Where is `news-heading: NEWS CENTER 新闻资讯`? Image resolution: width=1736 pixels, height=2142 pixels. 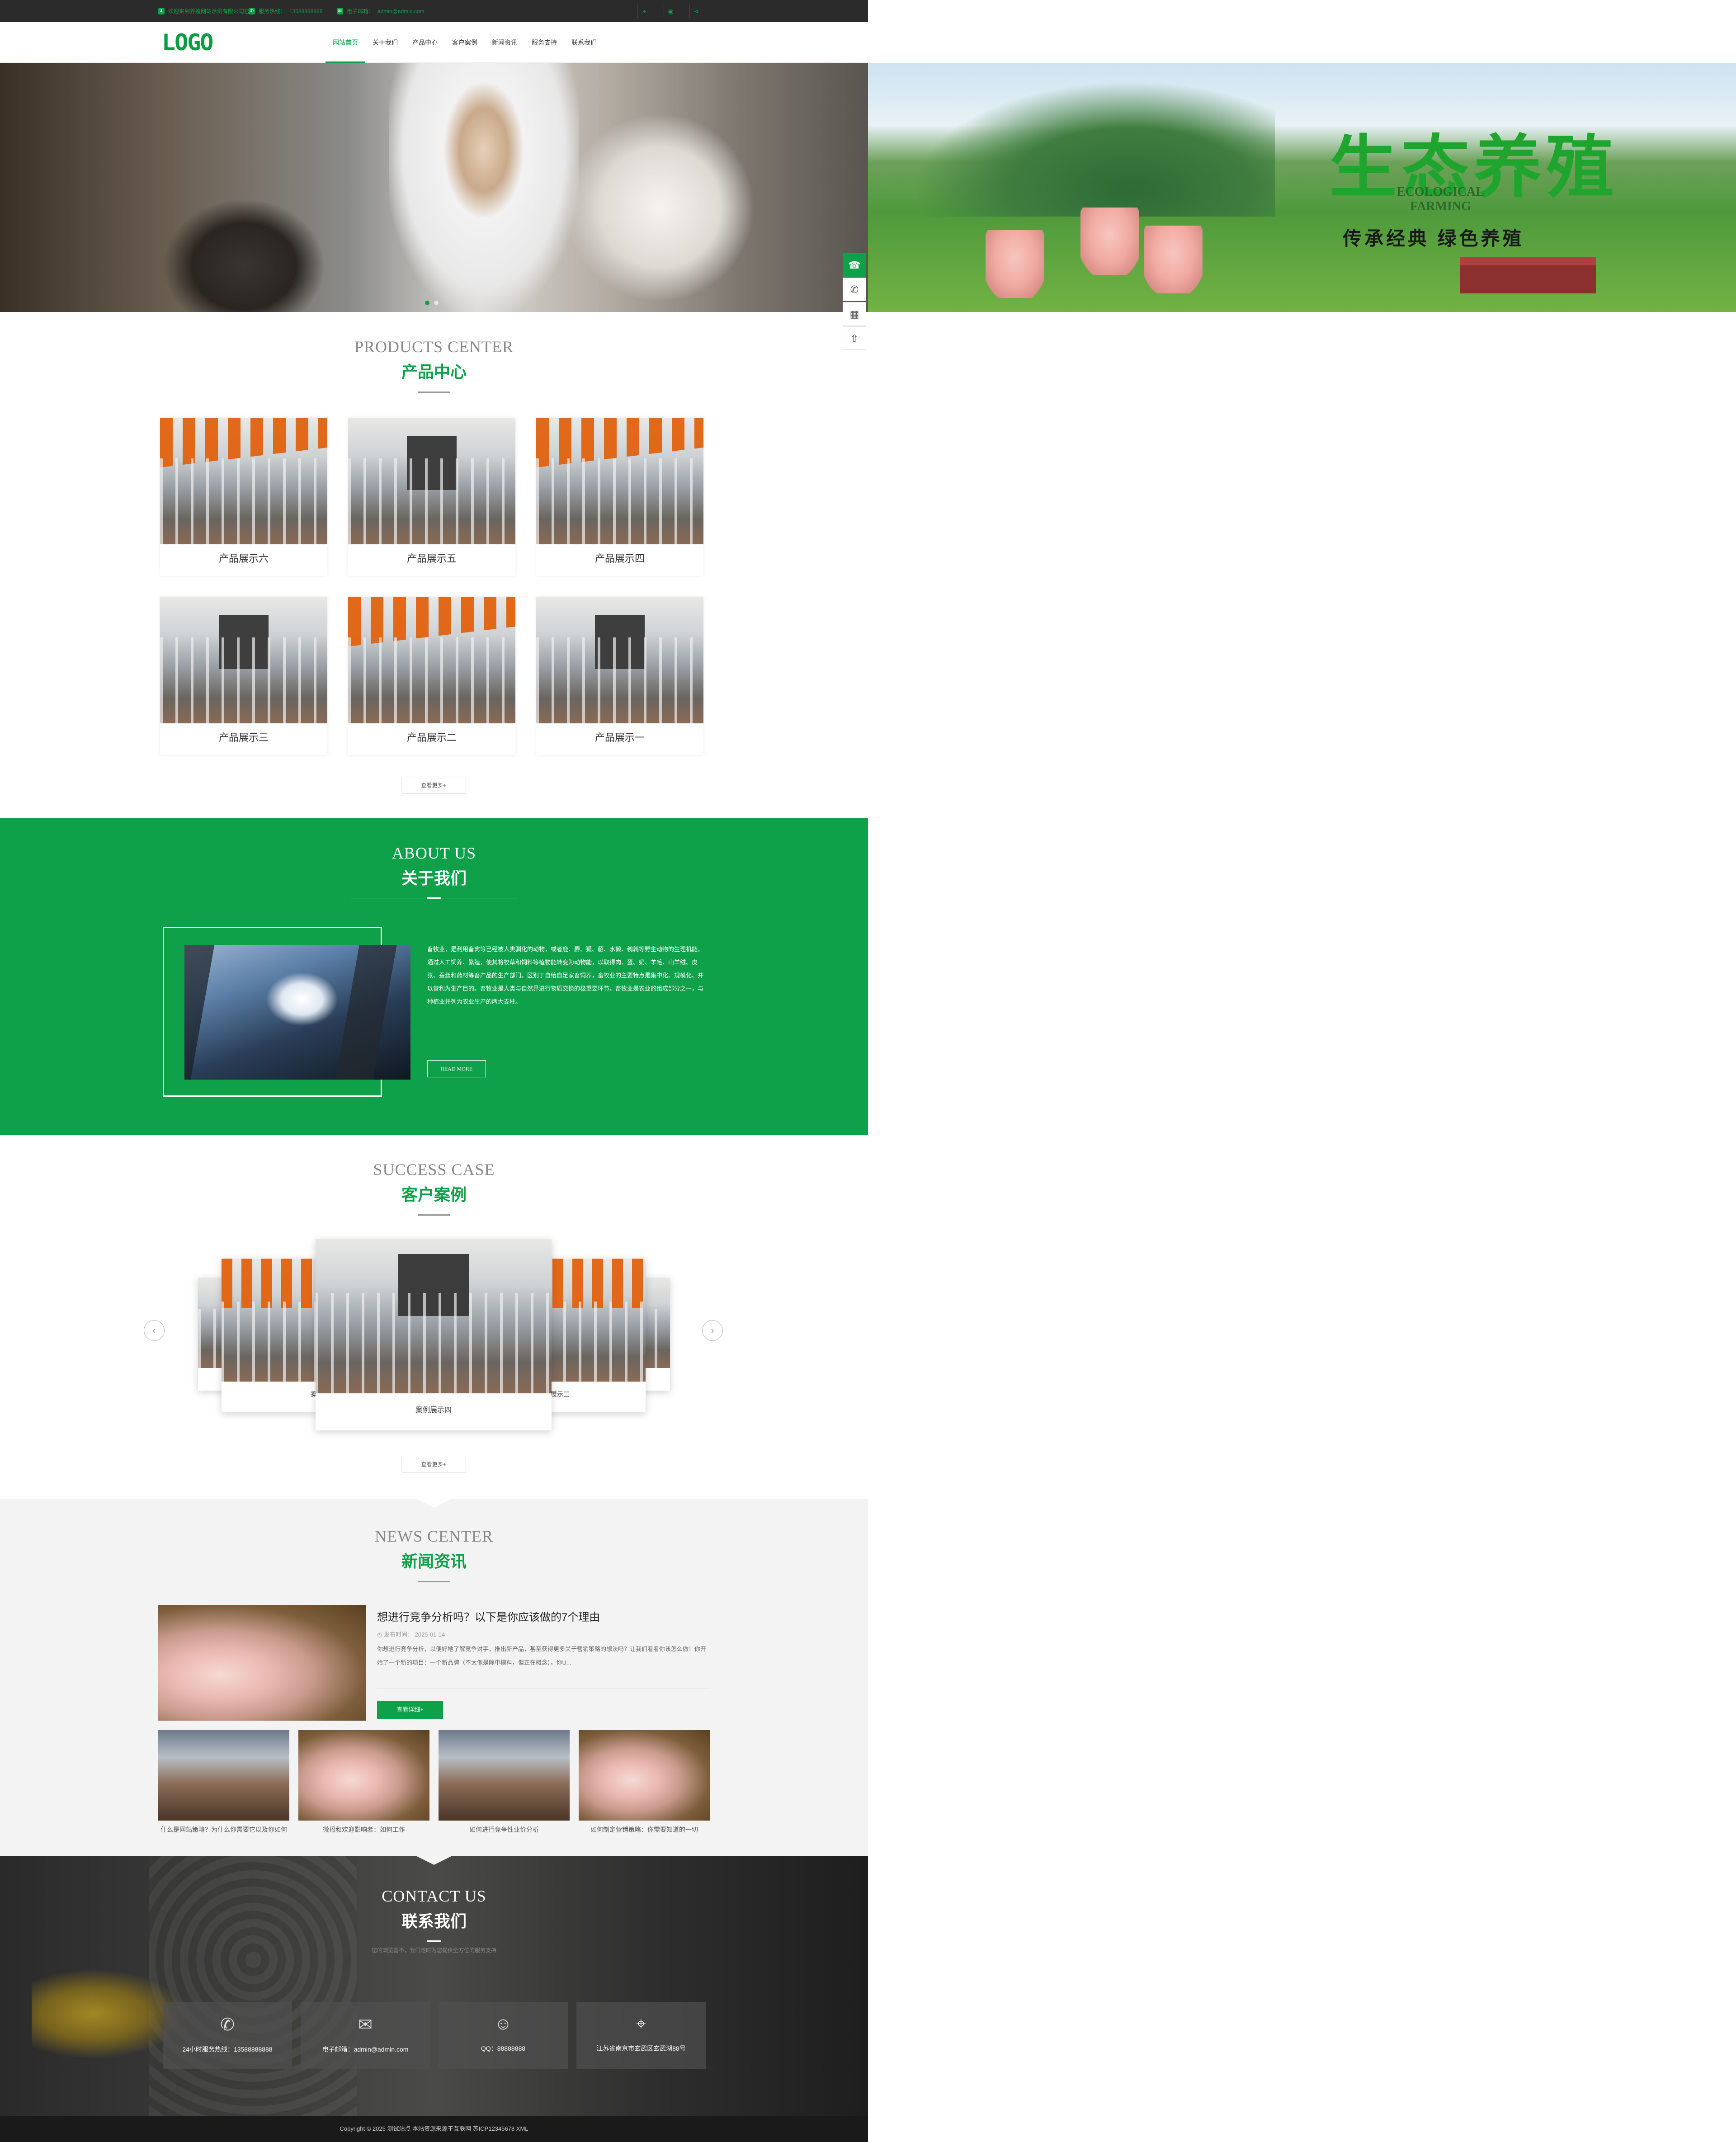
news-heading: NEWS CENTER 新闻资讯 is located at coordinates (434, 1555).